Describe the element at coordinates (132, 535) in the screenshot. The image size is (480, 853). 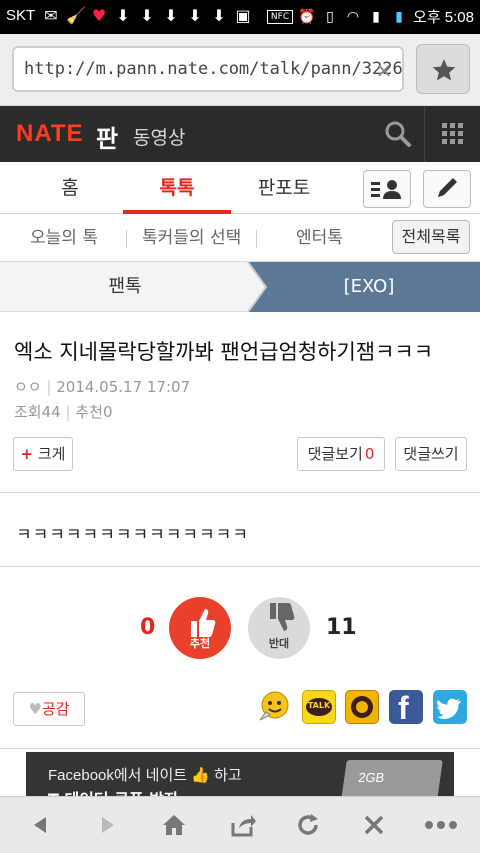
I see `article-body: ㅋㅋㅋㅋㅋㅋㅋㅋㅋㅋㅋㅋㅋㅋ` at that location.